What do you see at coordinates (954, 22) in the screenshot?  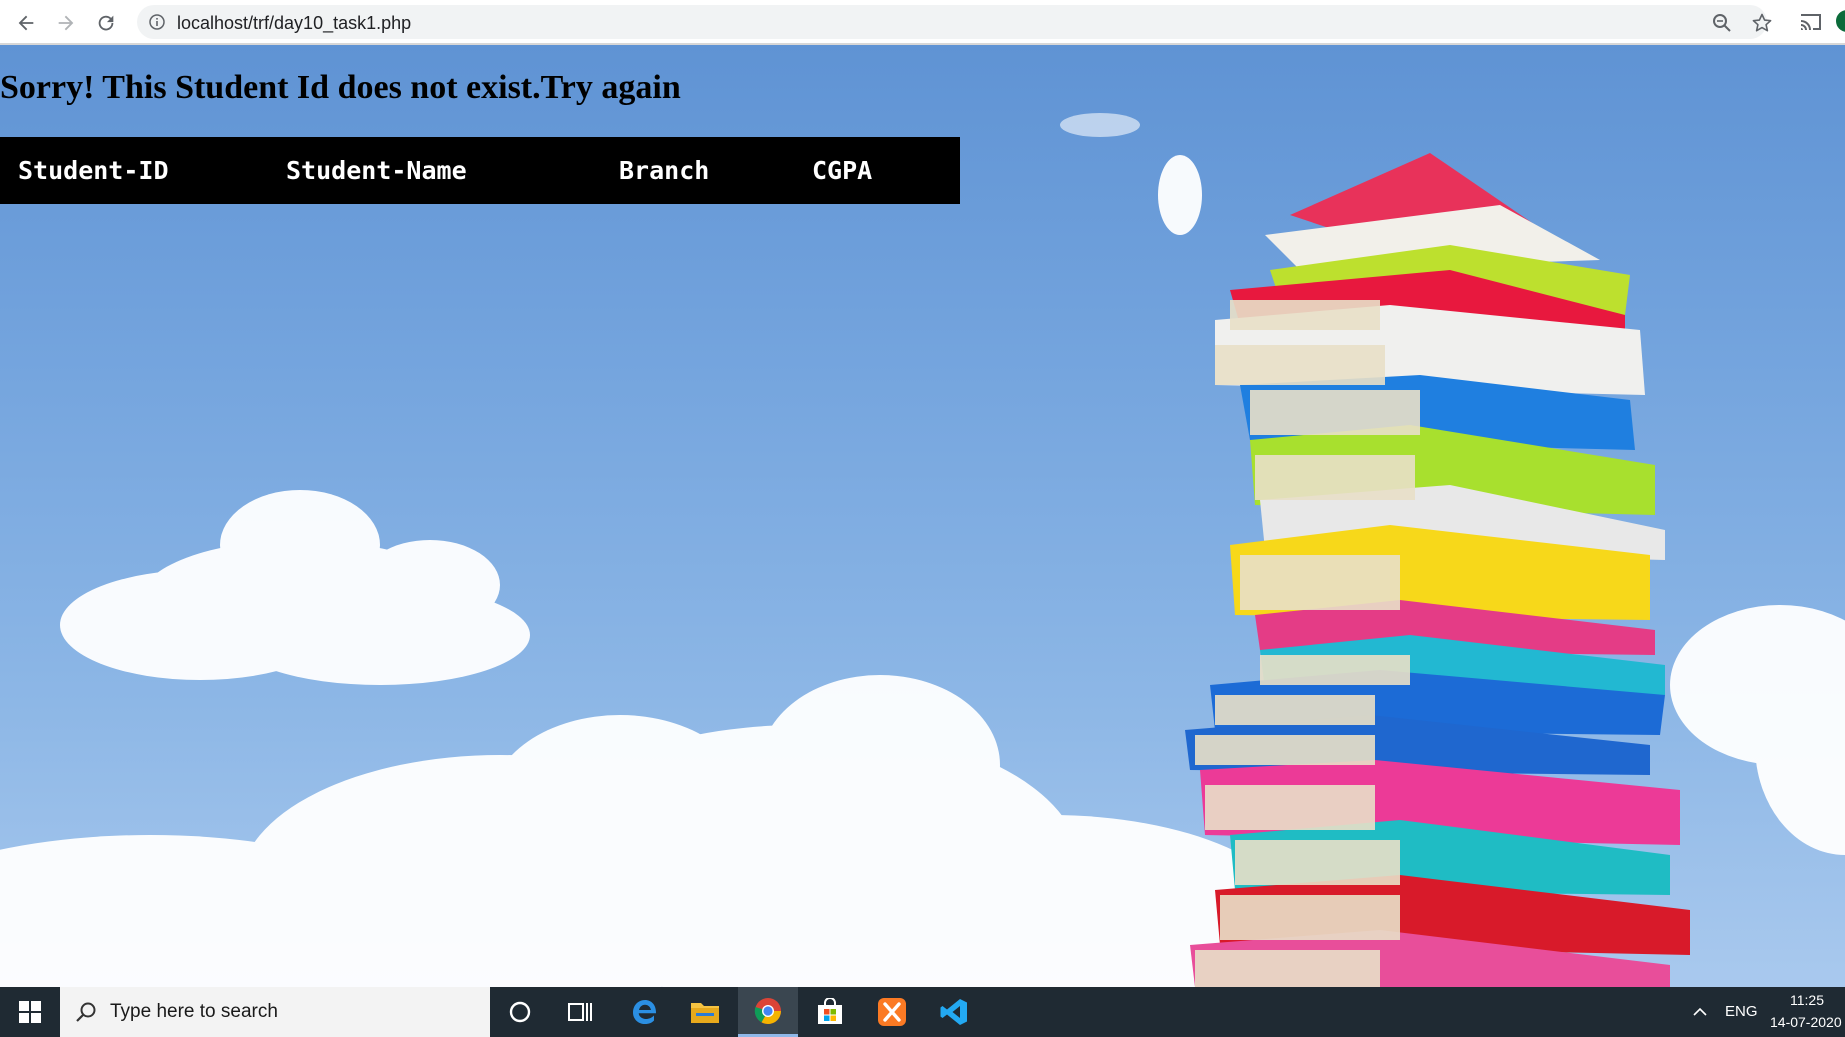 I see `address-bar: localhost/trf/day10_task1.php` at bounding box center [954, 22].